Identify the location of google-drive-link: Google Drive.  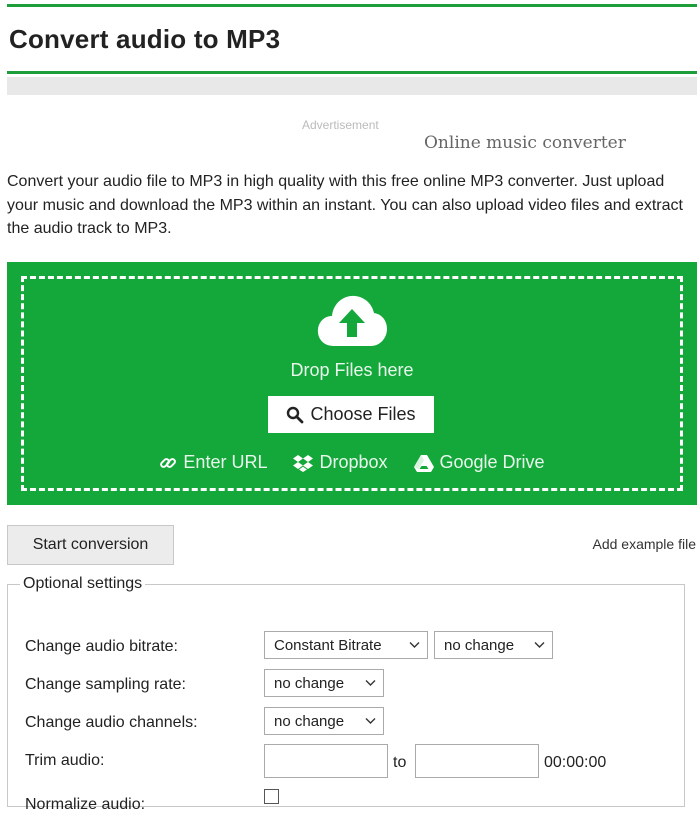
(479, 462).